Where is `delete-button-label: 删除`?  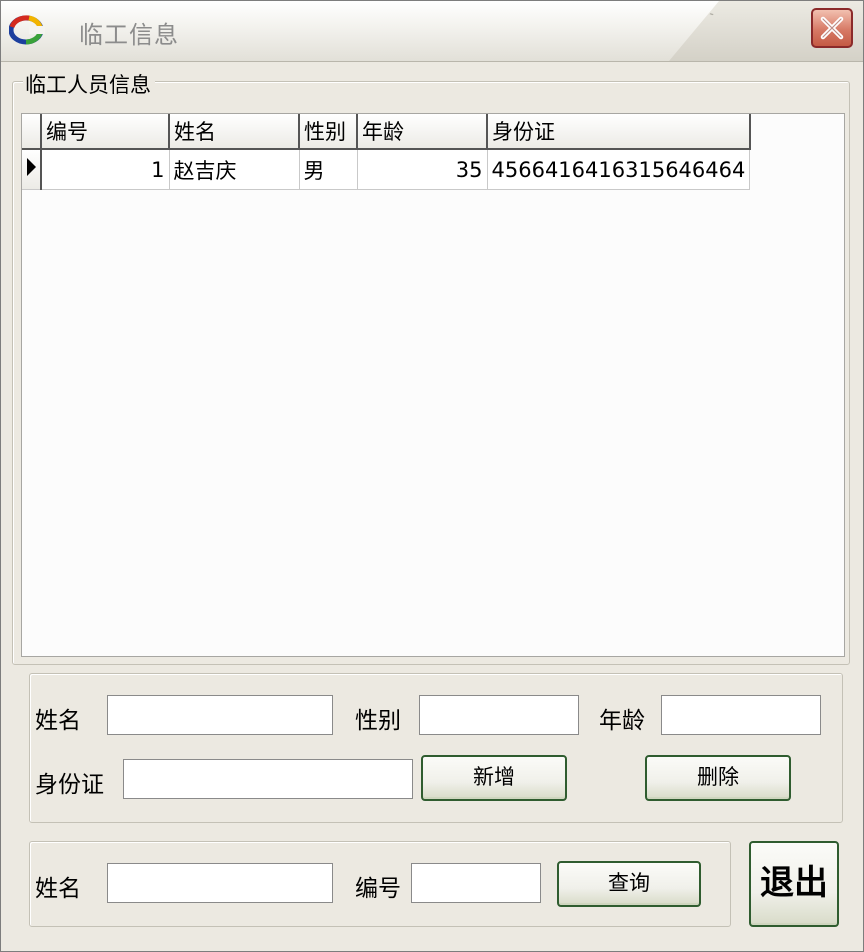
delete-button-label: 删除 is located at coordinates (718, 777).